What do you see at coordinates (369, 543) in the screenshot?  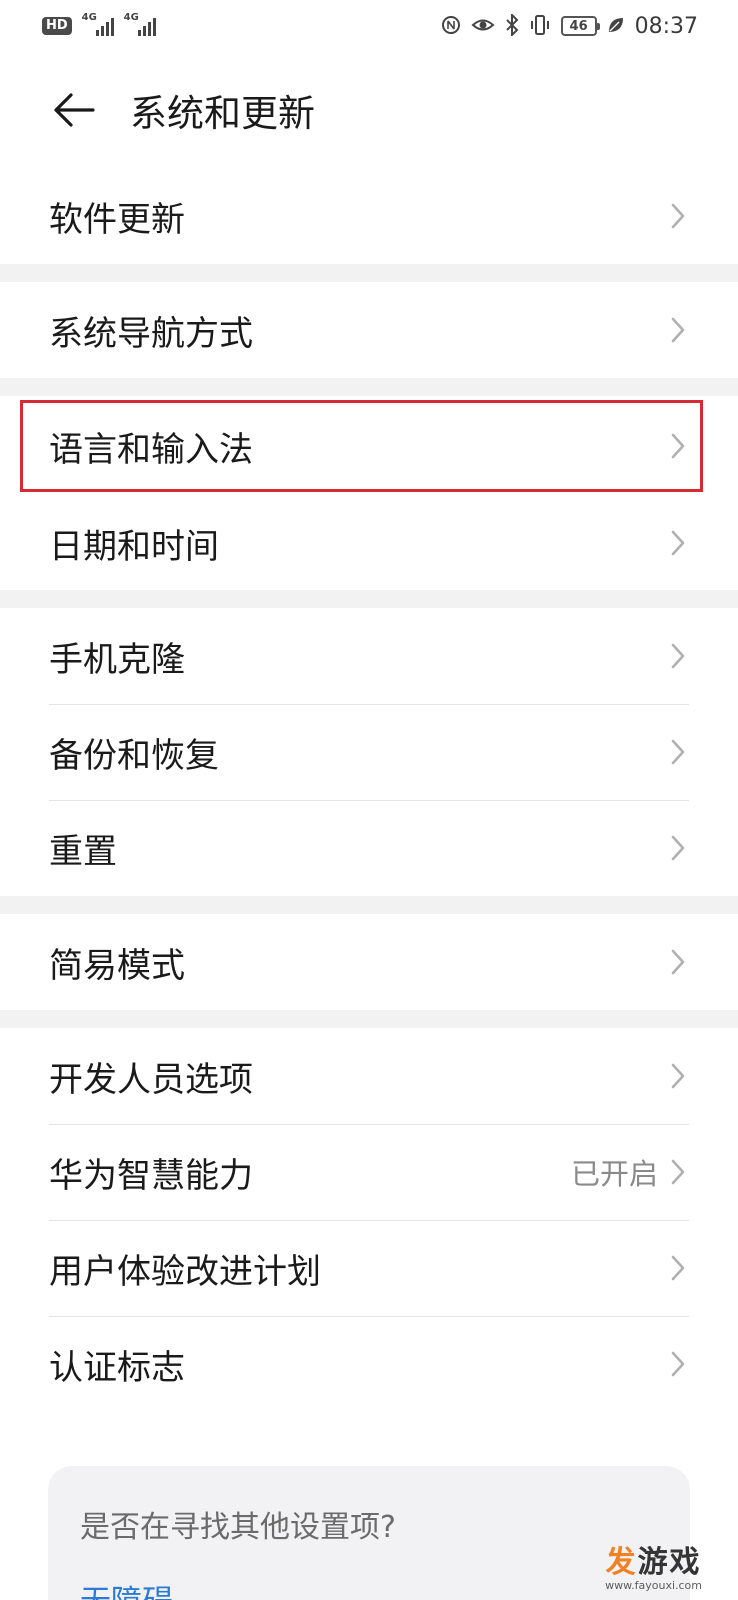 I see `row-date-time: 日期和时间` at bounding box center [369, 543].